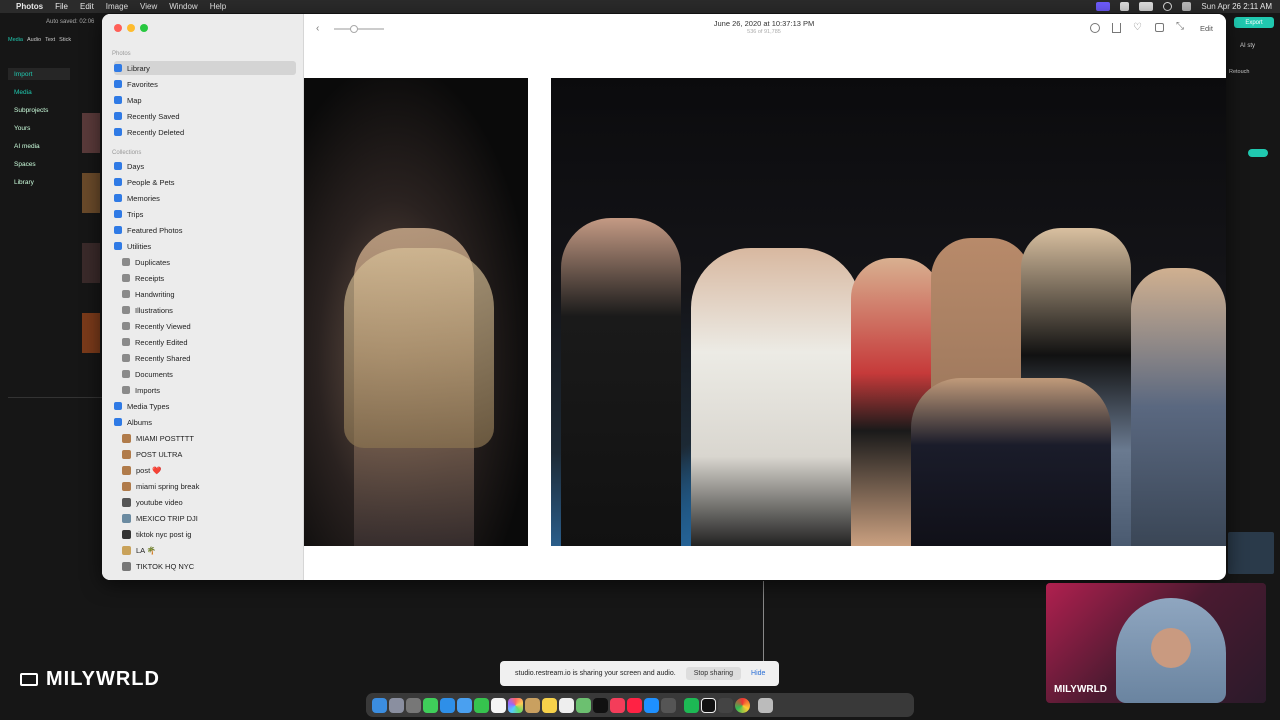 The image size is (1280, 720). What do you see at coordinates (1206, 28) in the screenshot?
I see `edit-button: Edit` at bounding box center [1206, 28].